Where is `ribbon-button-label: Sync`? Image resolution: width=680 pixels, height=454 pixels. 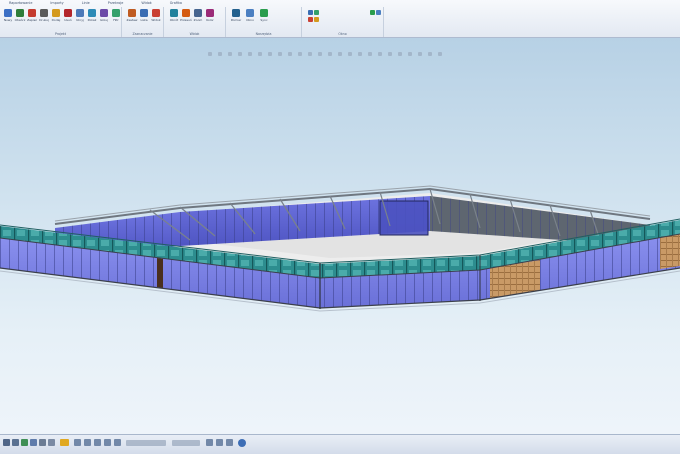
ribbon-button-label: Sync is located at coordinates (264, 20).